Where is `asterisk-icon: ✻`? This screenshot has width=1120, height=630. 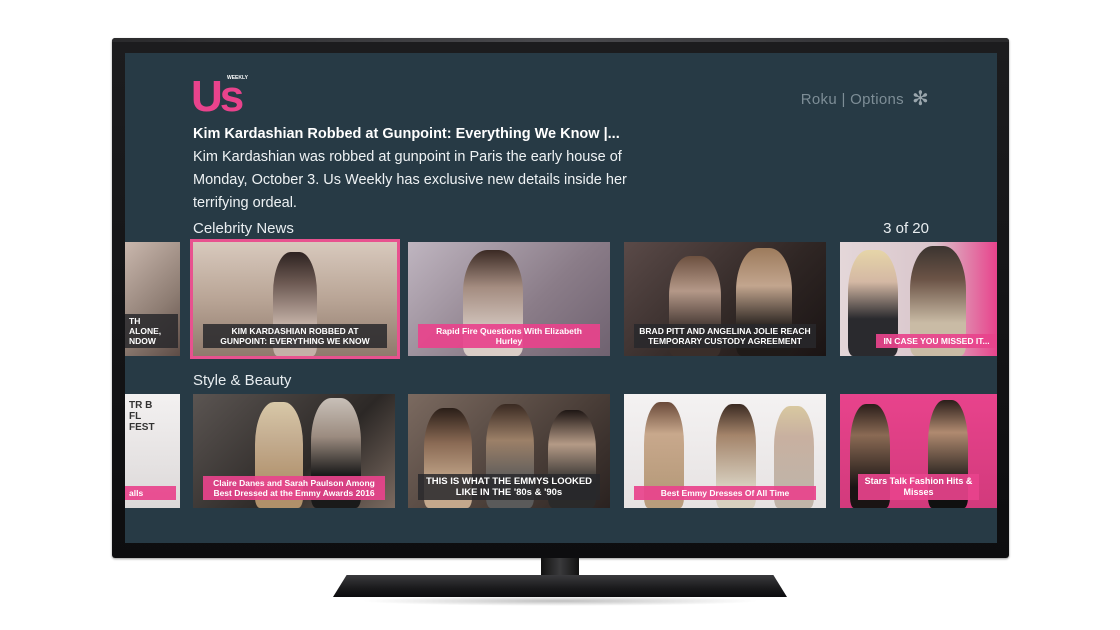
asterisk-icon: ✻ is located at coordinates (920, 99).